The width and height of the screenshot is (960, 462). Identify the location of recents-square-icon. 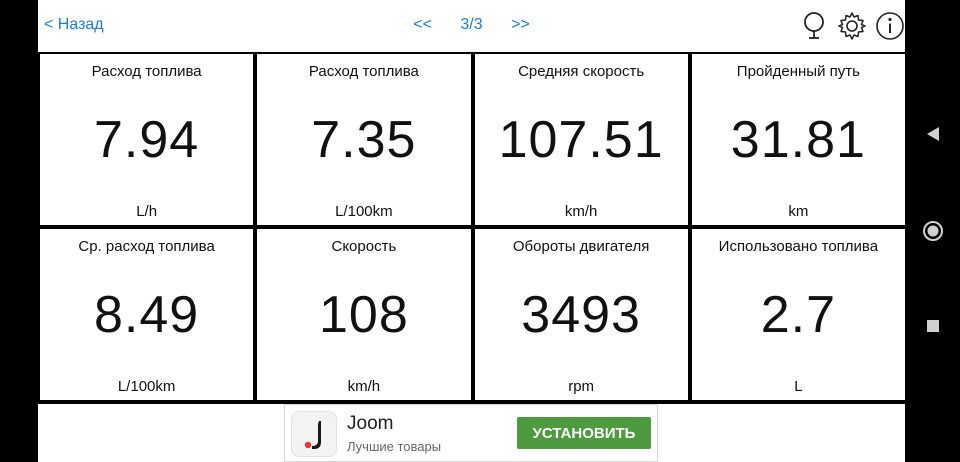
(933, 326).